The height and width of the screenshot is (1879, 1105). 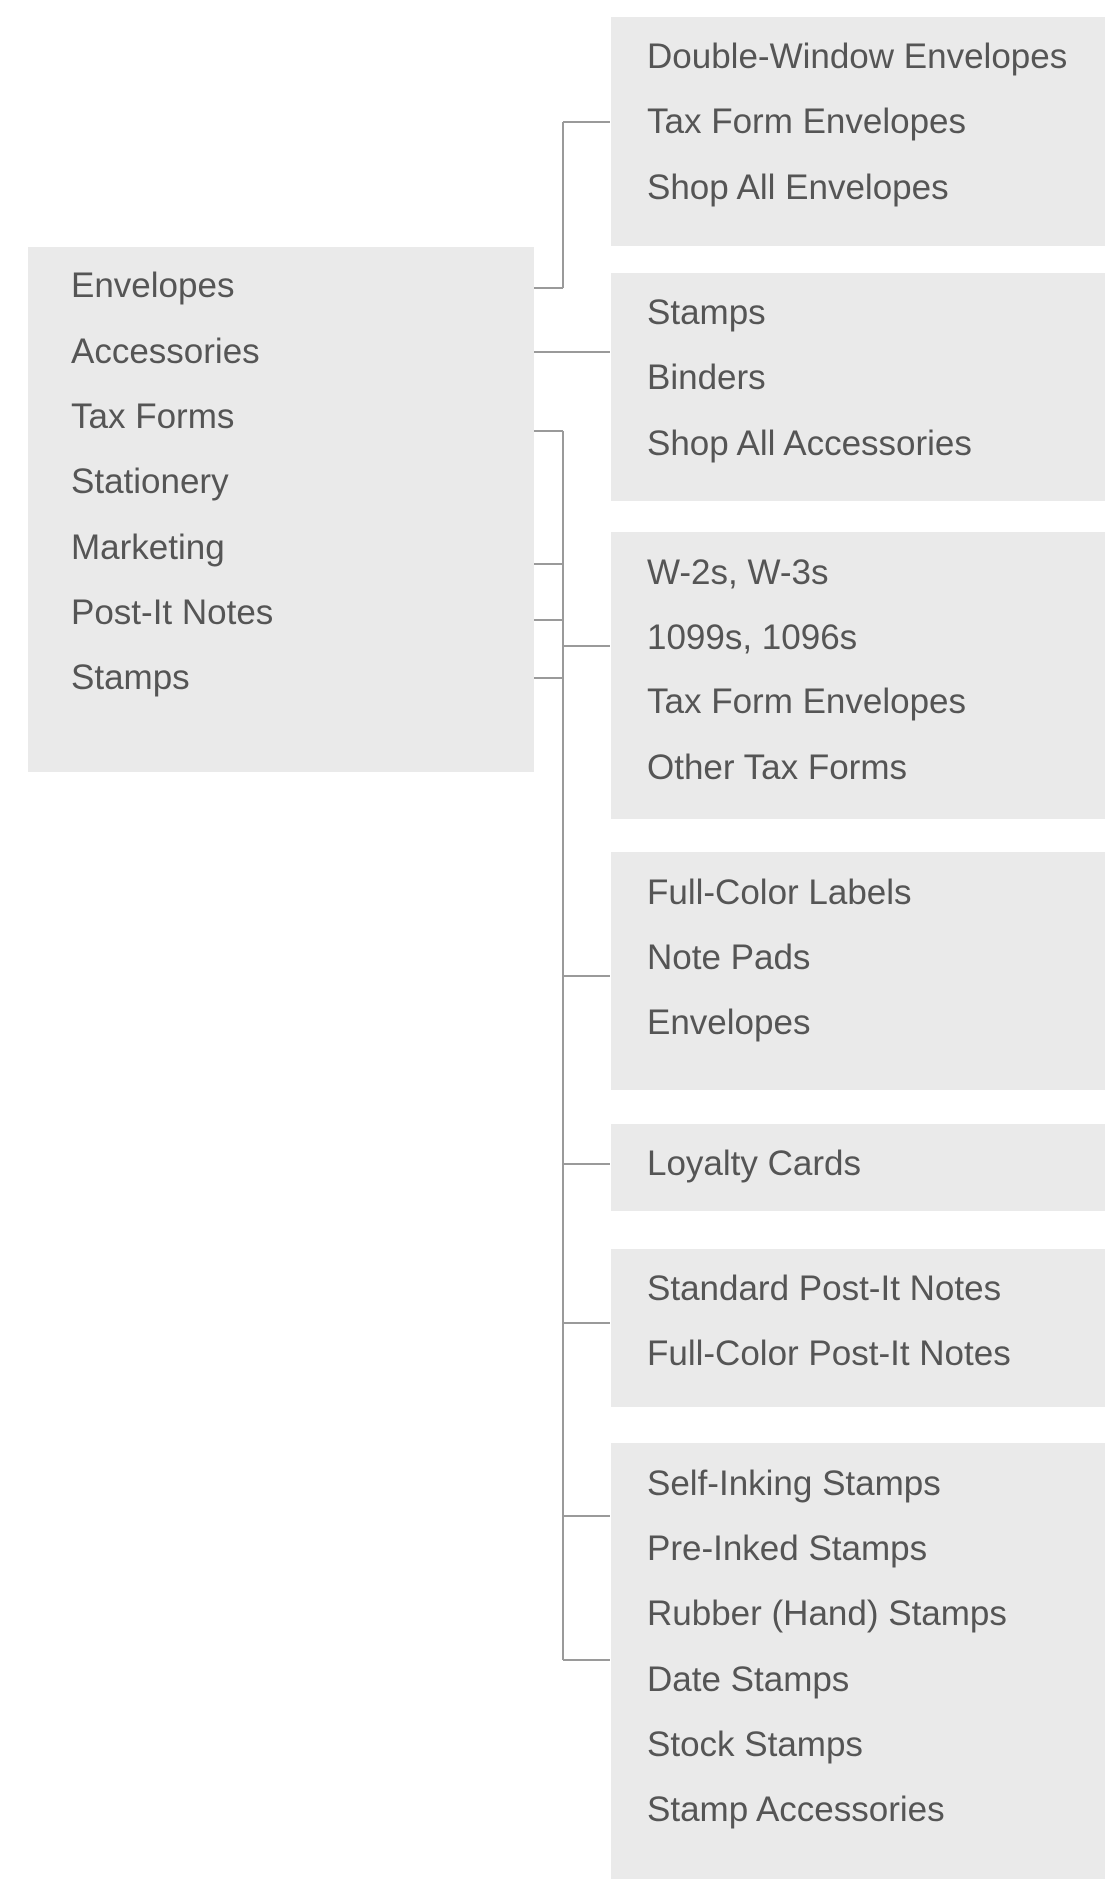 What do you see at coordinates (827, 1614) in the screenshot?
I see `submenu-item-rubber-hand-stamps: Rubber (Hand) Stamps` at bounding box center [827, 1614].